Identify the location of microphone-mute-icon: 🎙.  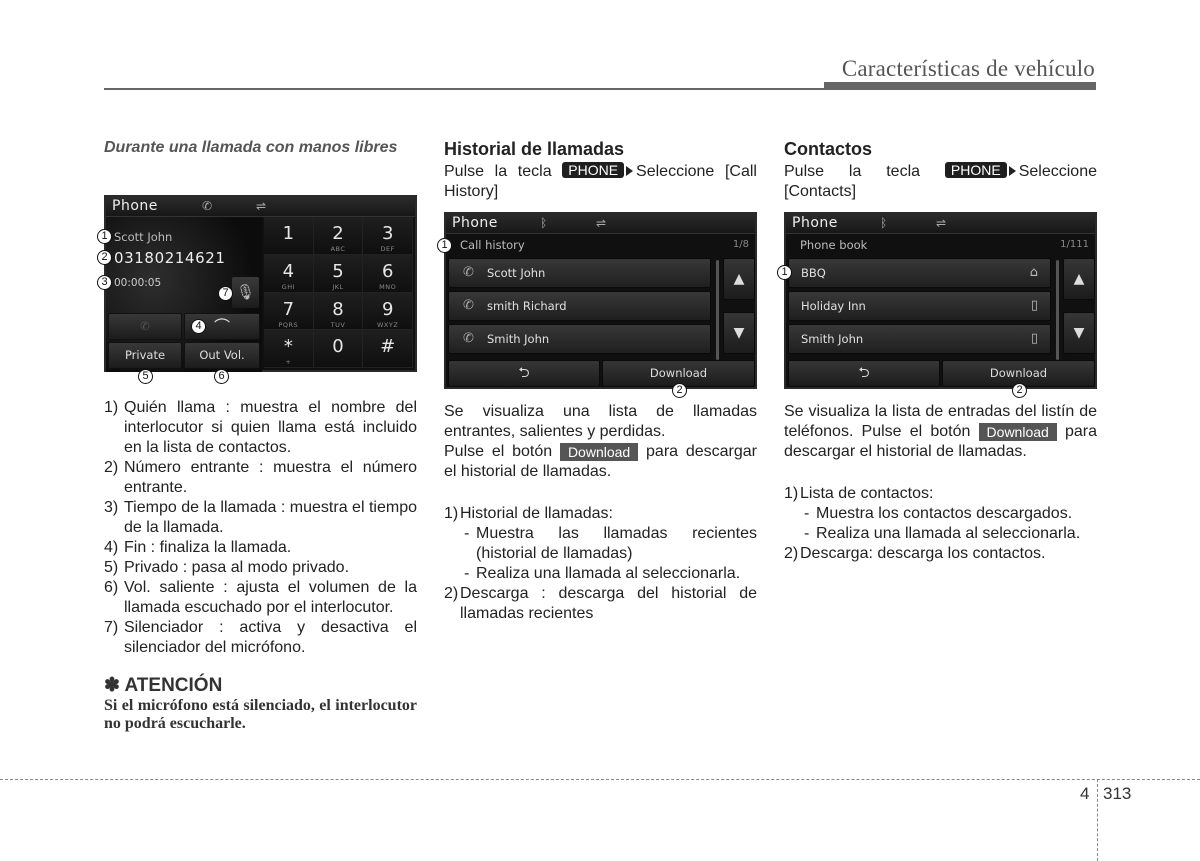
(245, 292).